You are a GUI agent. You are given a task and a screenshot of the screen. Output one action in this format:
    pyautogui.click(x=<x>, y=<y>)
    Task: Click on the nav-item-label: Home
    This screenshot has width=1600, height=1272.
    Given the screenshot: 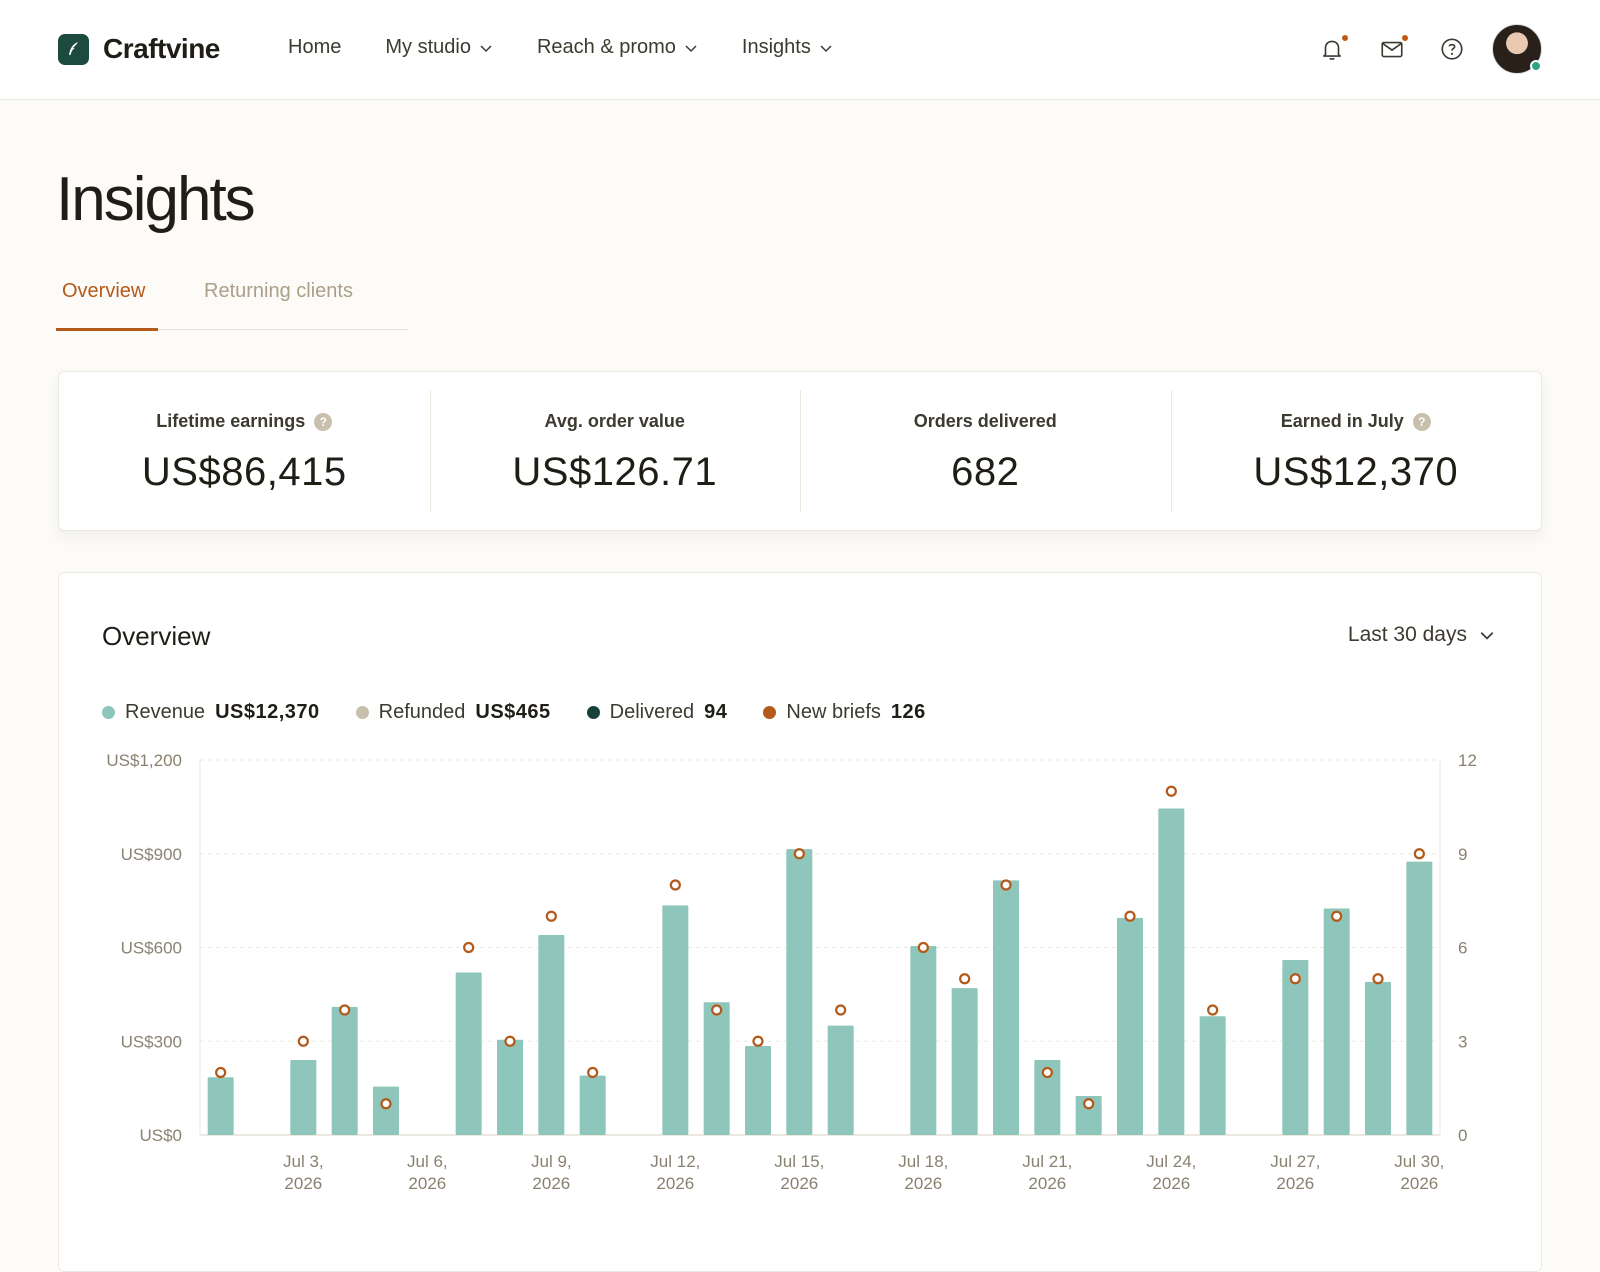 What is the action you would take?
    pyautogui.click(x=315, y=47)
    